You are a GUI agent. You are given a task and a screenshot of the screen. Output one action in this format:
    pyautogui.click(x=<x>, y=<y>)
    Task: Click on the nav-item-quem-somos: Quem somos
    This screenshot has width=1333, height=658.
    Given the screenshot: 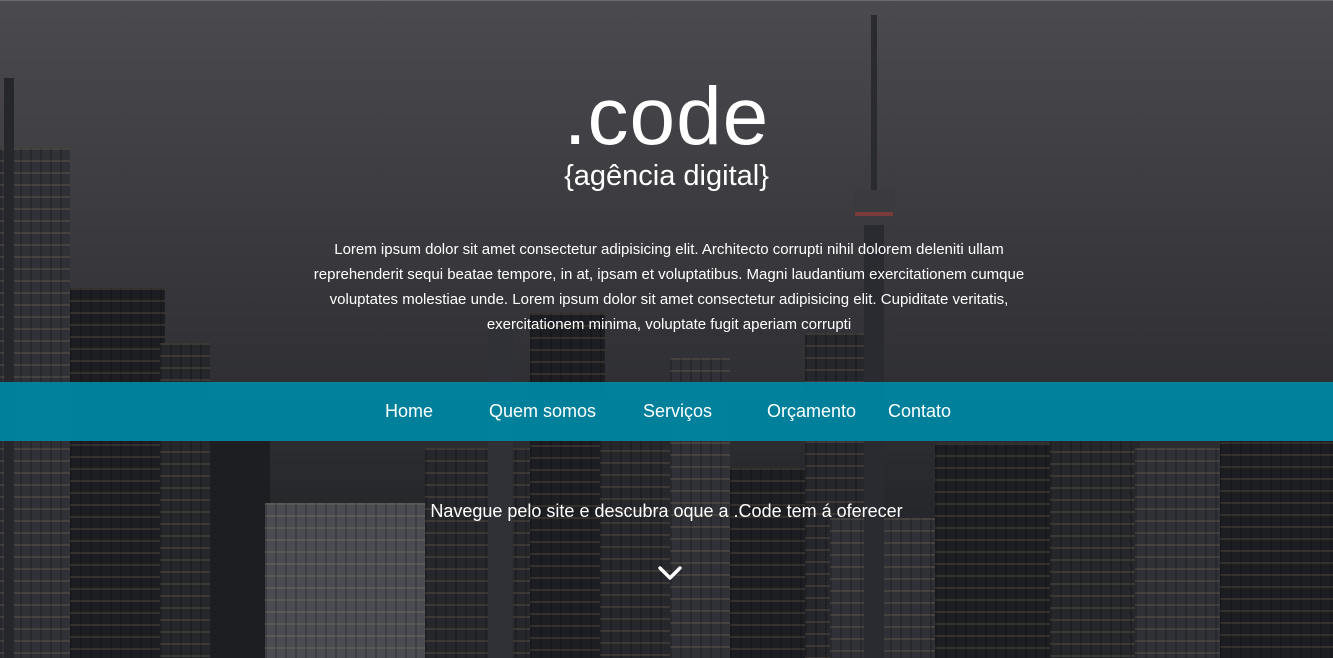 What is the action you would take?
    pyautogui.click(x=542, y=411)
    